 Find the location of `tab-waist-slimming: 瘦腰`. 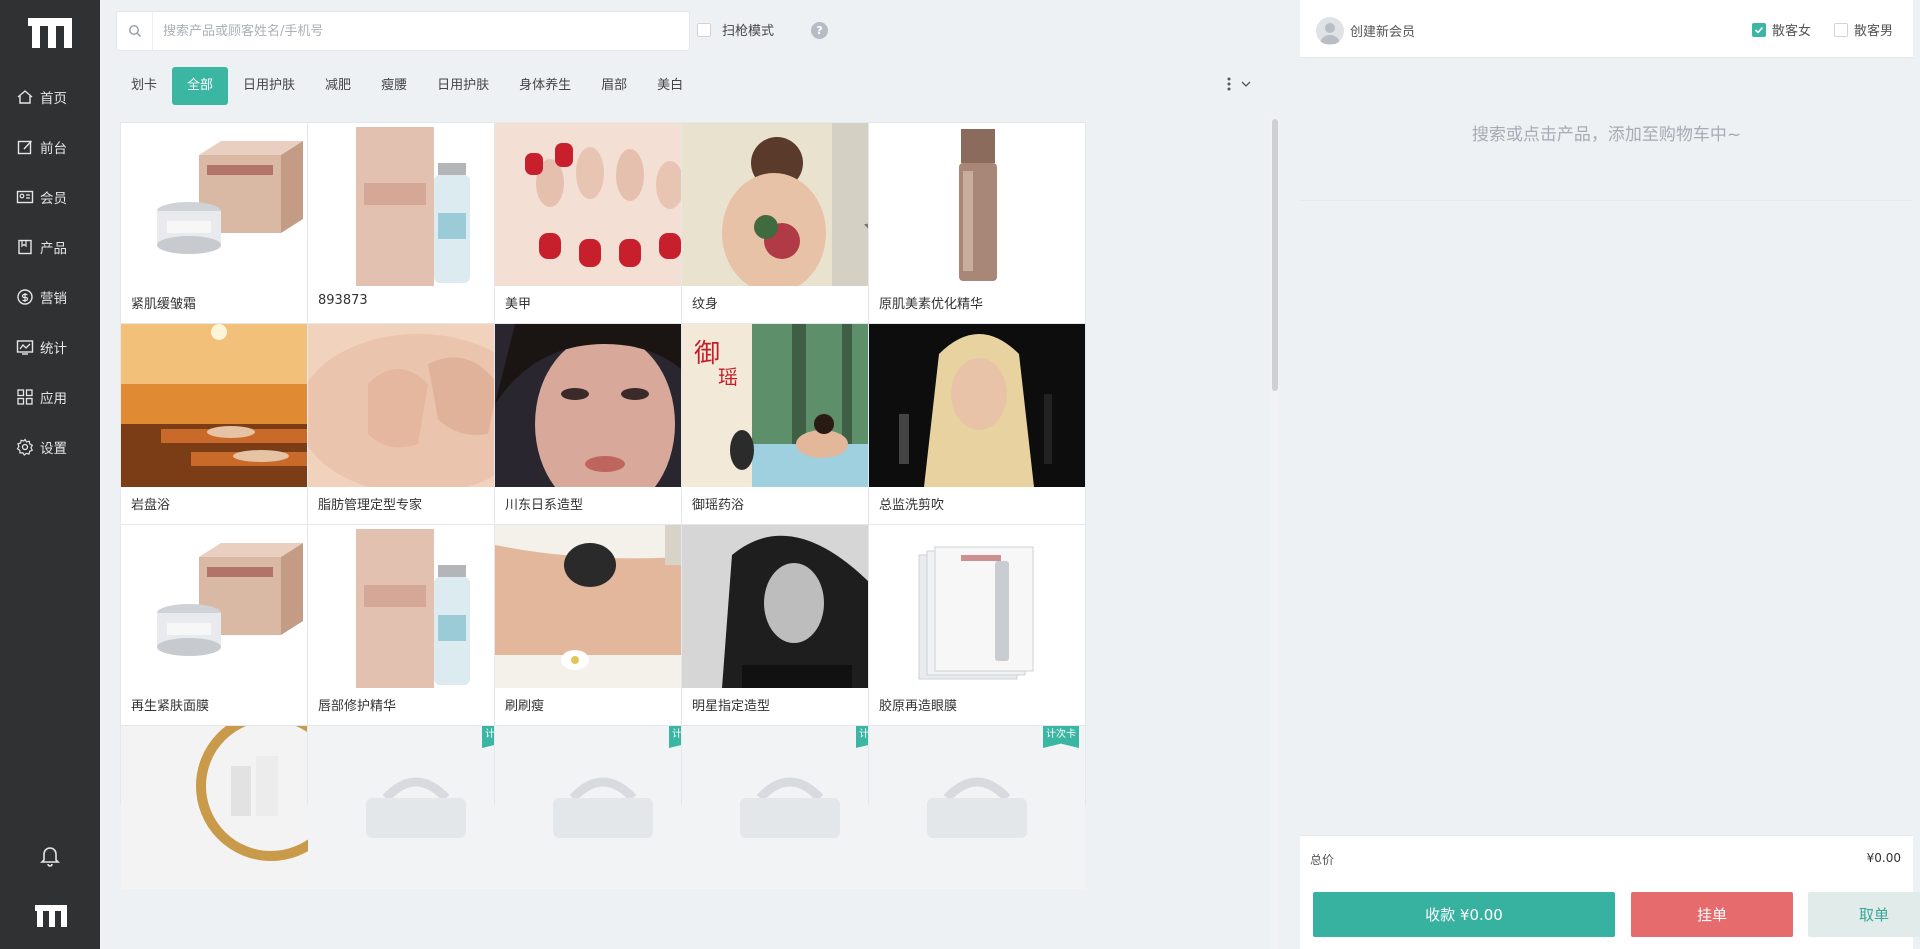

tab-waist-slimming: 瘦腰 is located at coordinates (394, 86).